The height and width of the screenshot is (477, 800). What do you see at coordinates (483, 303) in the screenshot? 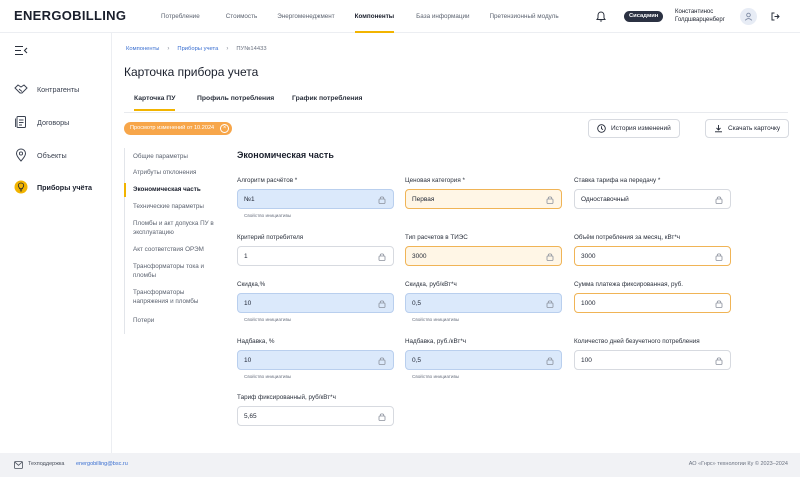
I see `discount-rub-input: 0,5` at bounding box center [483, 303].